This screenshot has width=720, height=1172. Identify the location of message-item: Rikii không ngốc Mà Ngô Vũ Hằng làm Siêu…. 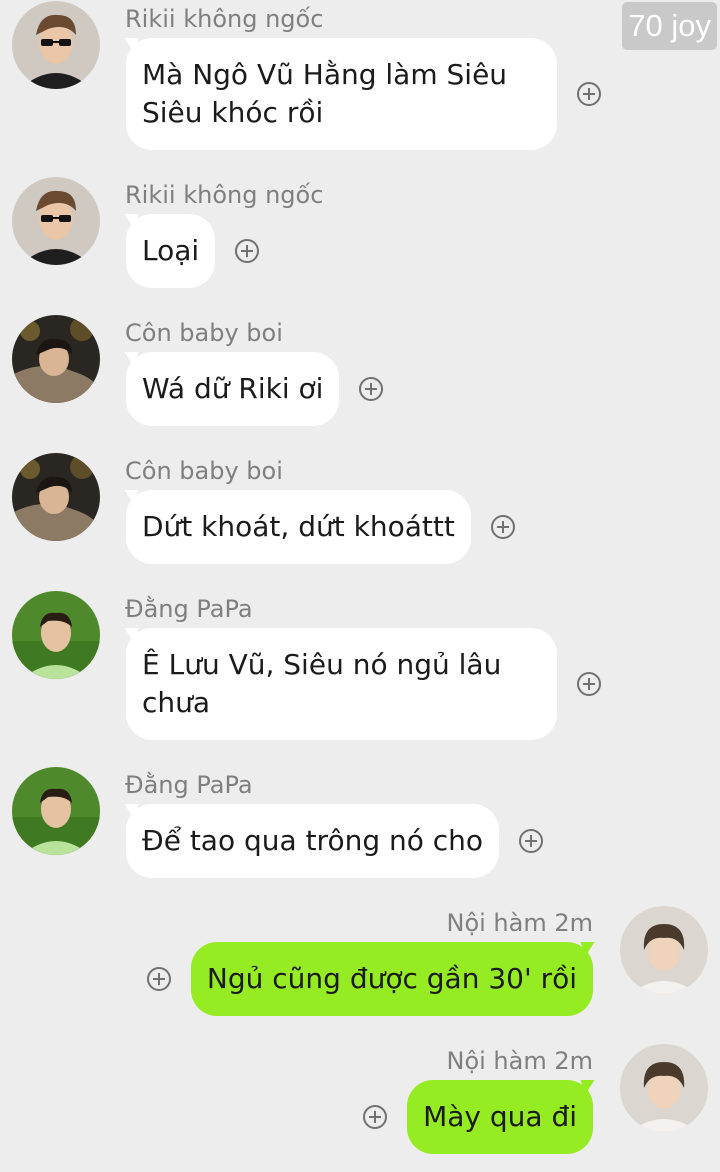
(360, 80).